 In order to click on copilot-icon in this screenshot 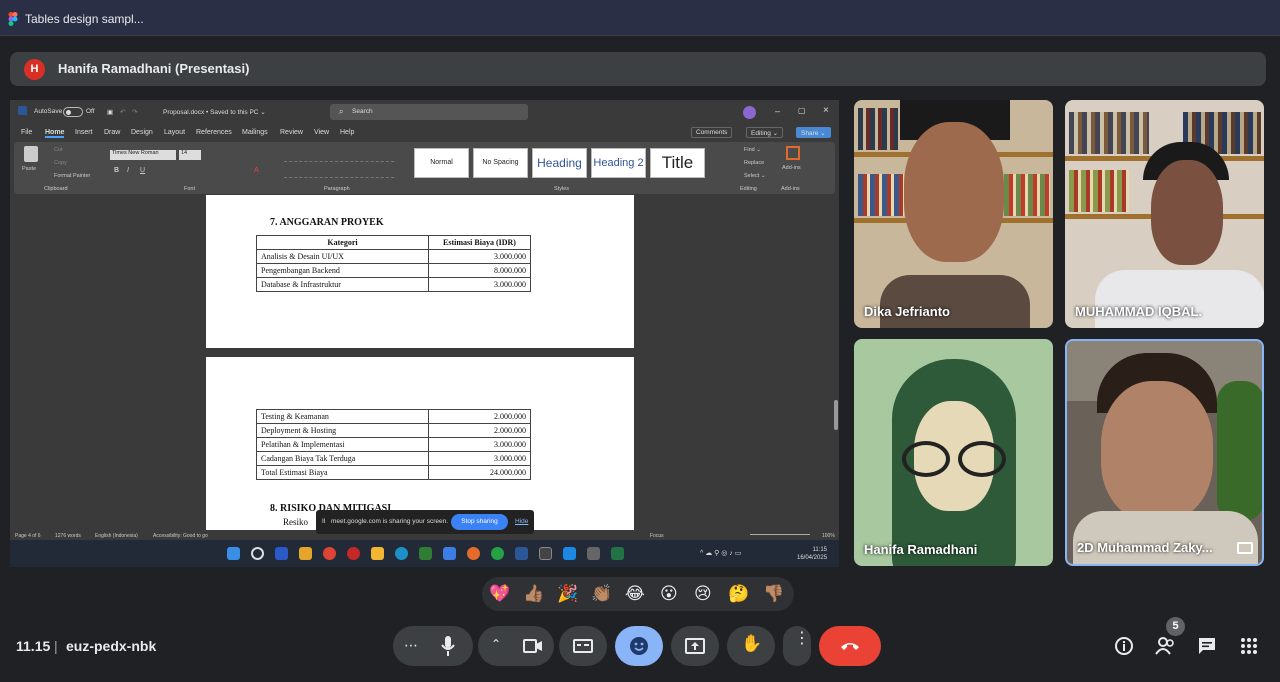, I will do `click(305, 553)`.